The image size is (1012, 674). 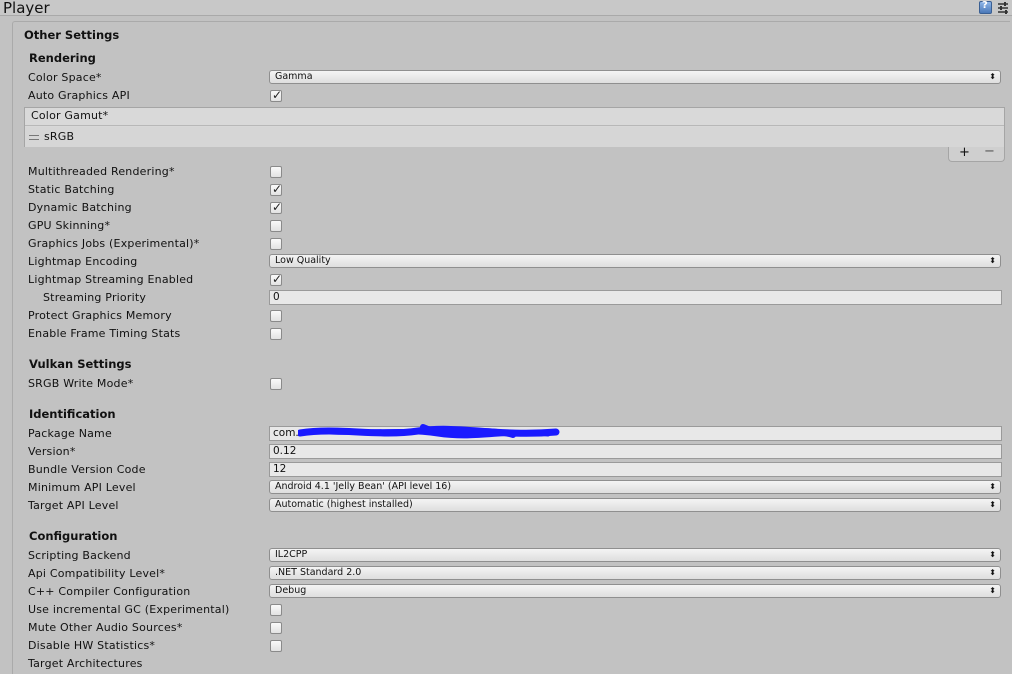 I want to click on window-title: Player, so click(x=26, y=8).